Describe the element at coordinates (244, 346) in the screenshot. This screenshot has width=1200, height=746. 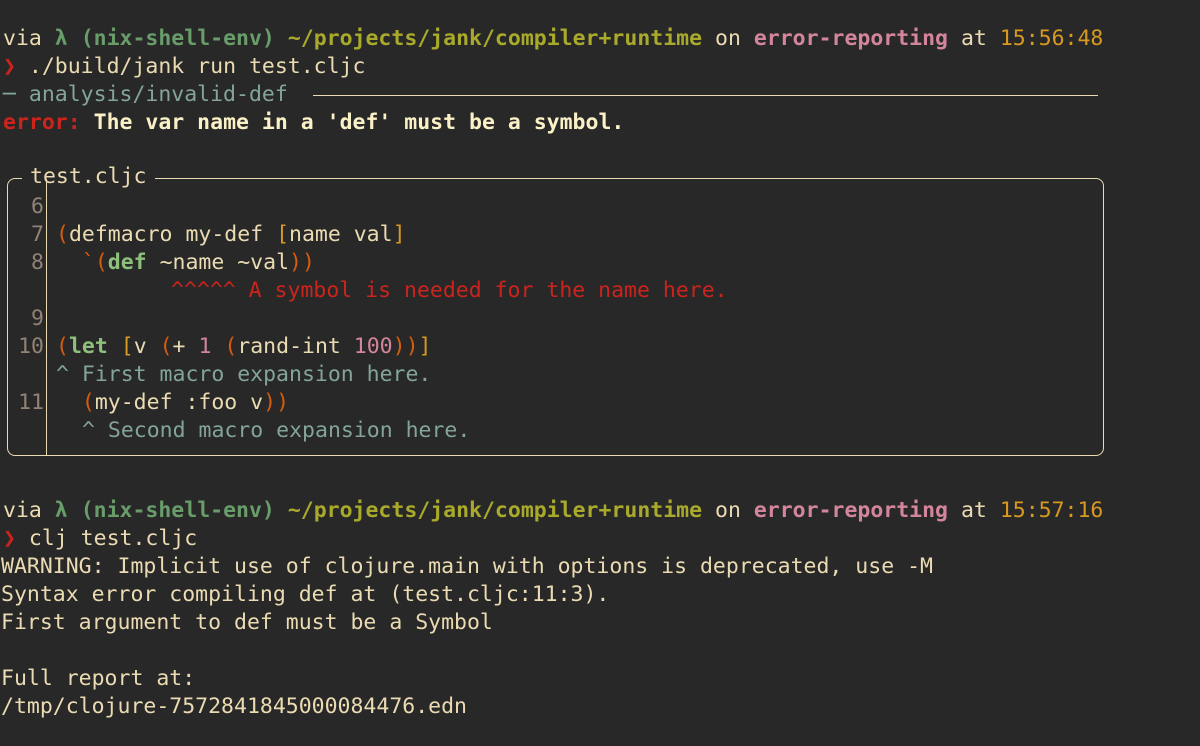
I see `code-line: (let [v (+ 1 (rand-int 100))]` at that location.